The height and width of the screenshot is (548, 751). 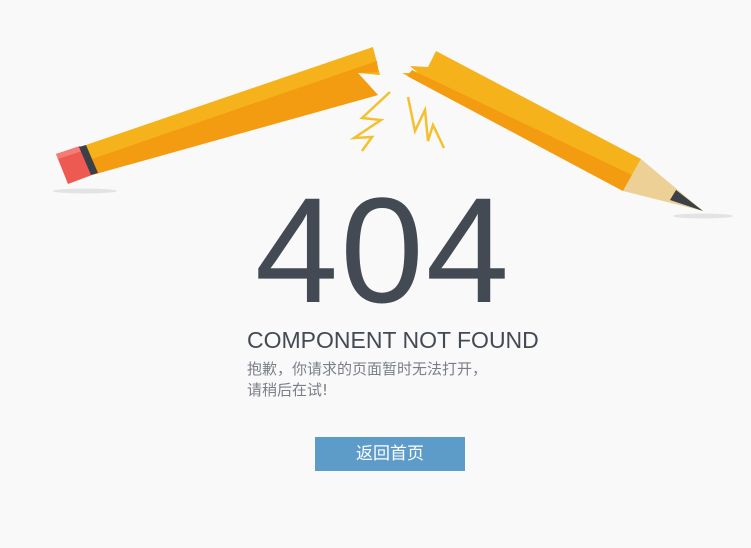 What do you see at coordinates (703, 216) in the screenshot?
I see `right-pencil-shadow` at bounding box center [703, 216].